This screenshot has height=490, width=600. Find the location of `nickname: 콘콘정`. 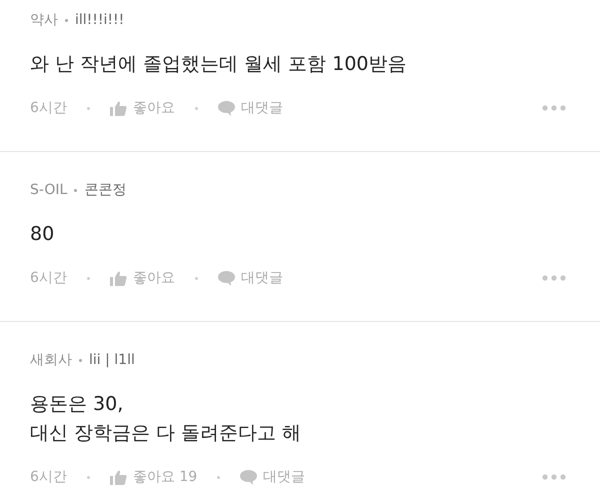

nickname: 콘콘정 is located at coordinates (105, 190).